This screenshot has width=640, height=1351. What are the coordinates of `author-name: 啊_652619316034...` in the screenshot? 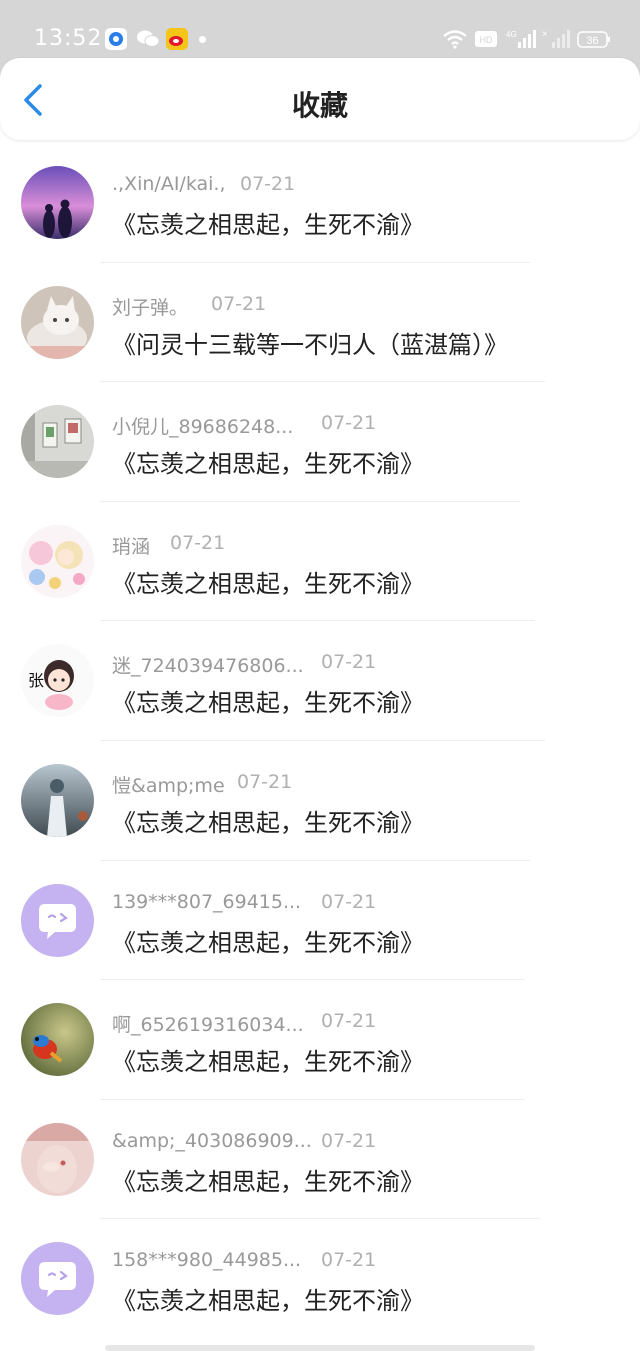 It's located at (208, 1025).